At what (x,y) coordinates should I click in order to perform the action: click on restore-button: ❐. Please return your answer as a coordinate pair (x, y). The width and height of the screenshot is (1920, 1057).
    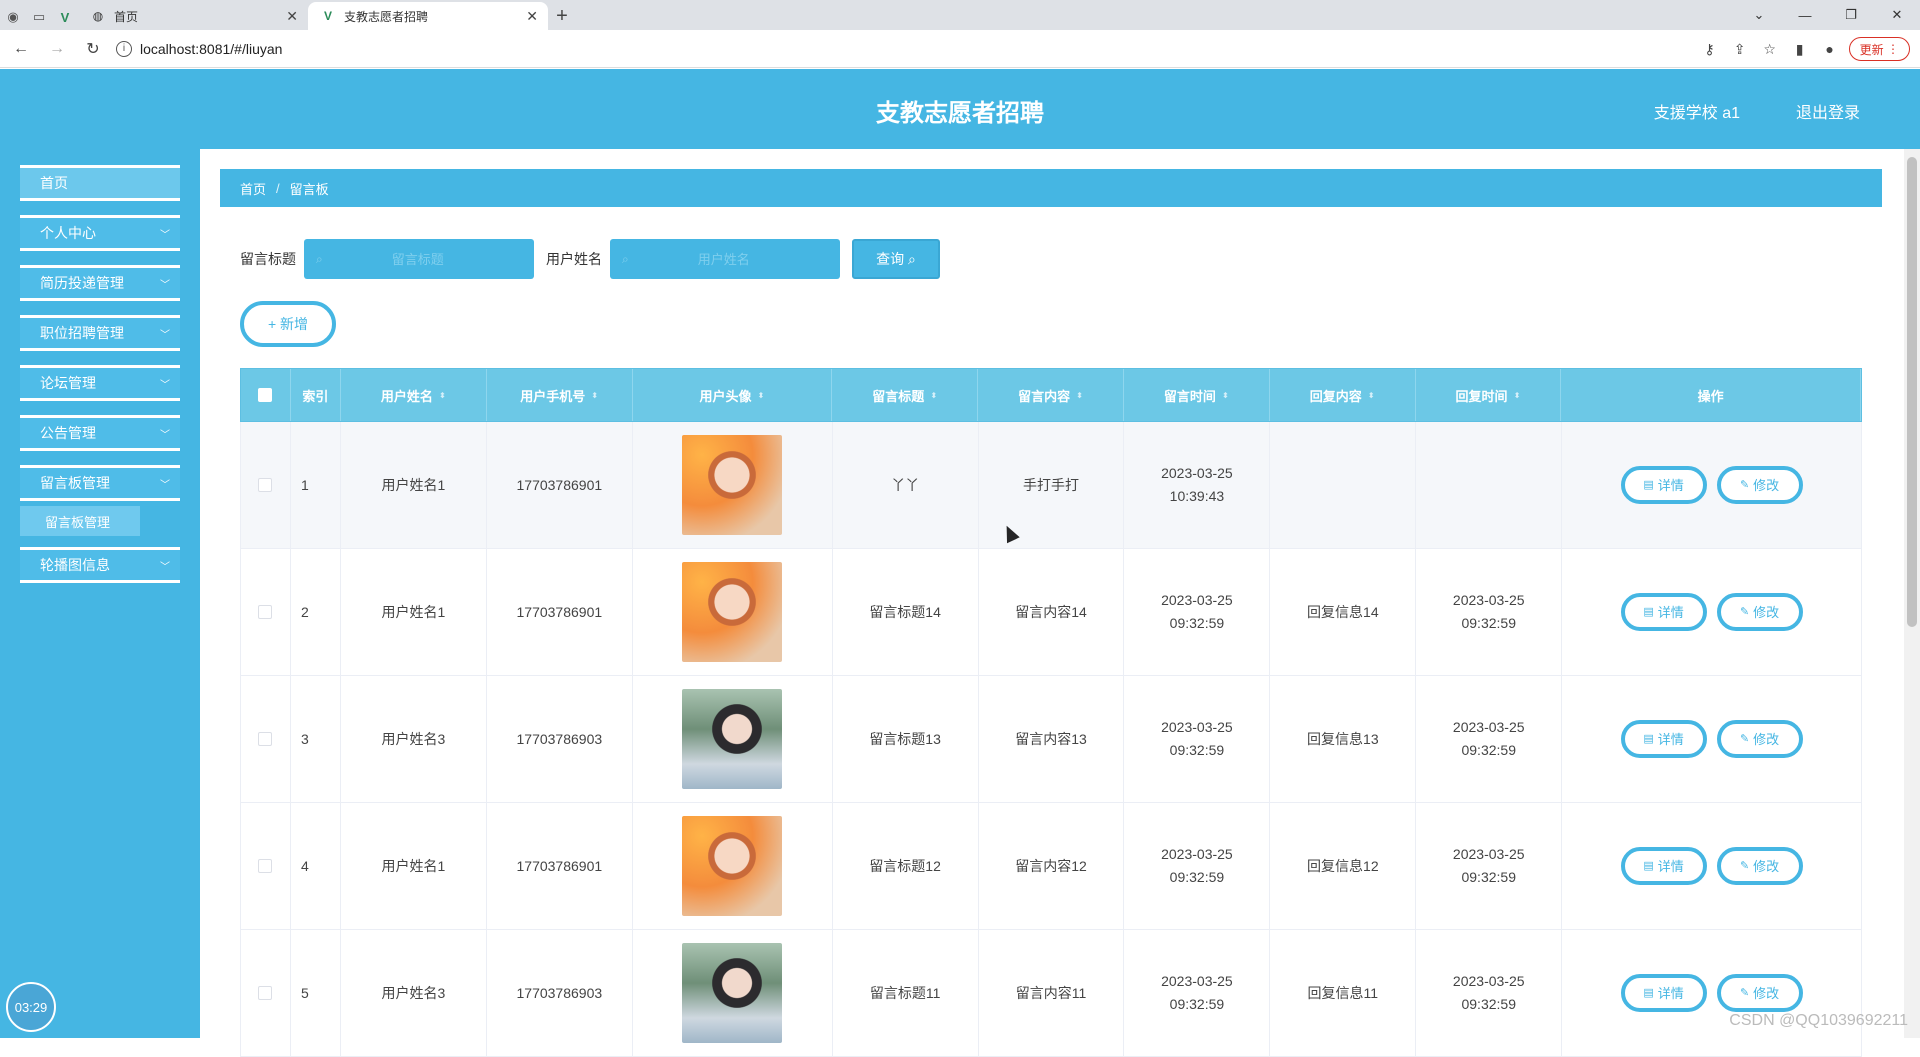
    Looking at the image, I should click on (1851, 15).